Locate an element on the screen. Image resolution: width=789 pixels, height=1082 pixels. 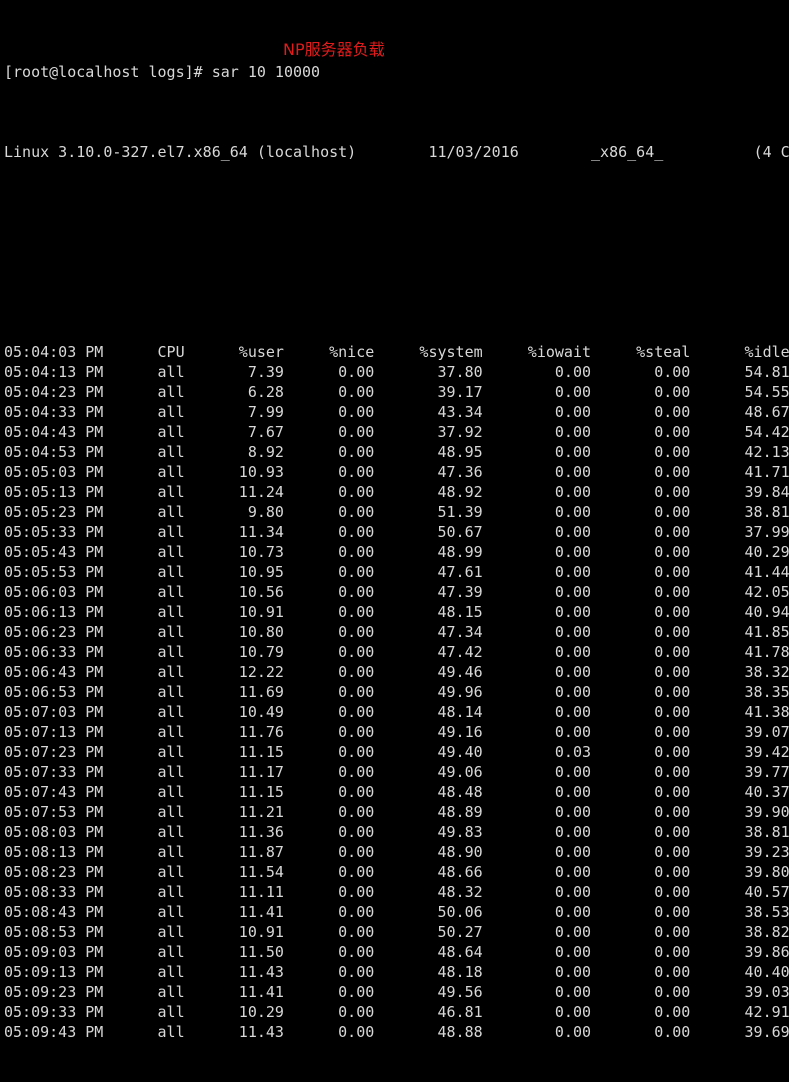
sar-arch: _x86_64_ is located at coordinates (627, 152).